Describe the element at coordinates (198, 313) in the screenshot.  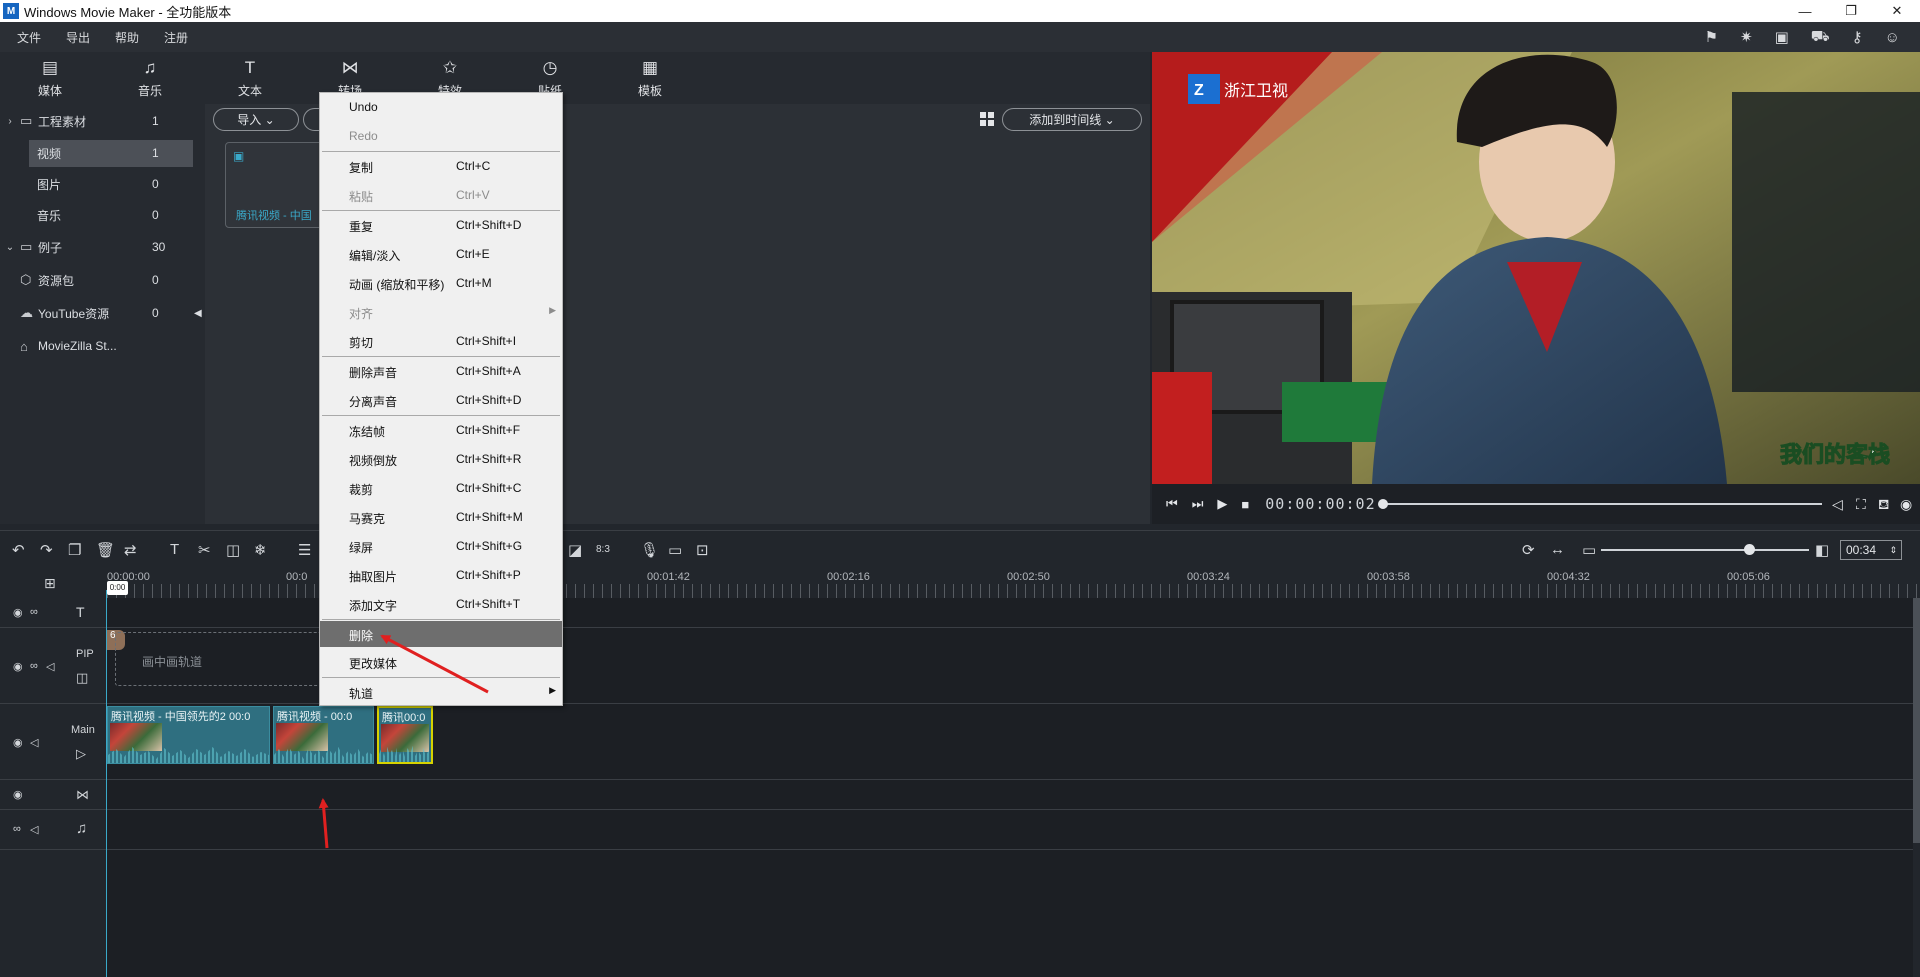
I see `collapse-panel-icon: ◀` at that location.